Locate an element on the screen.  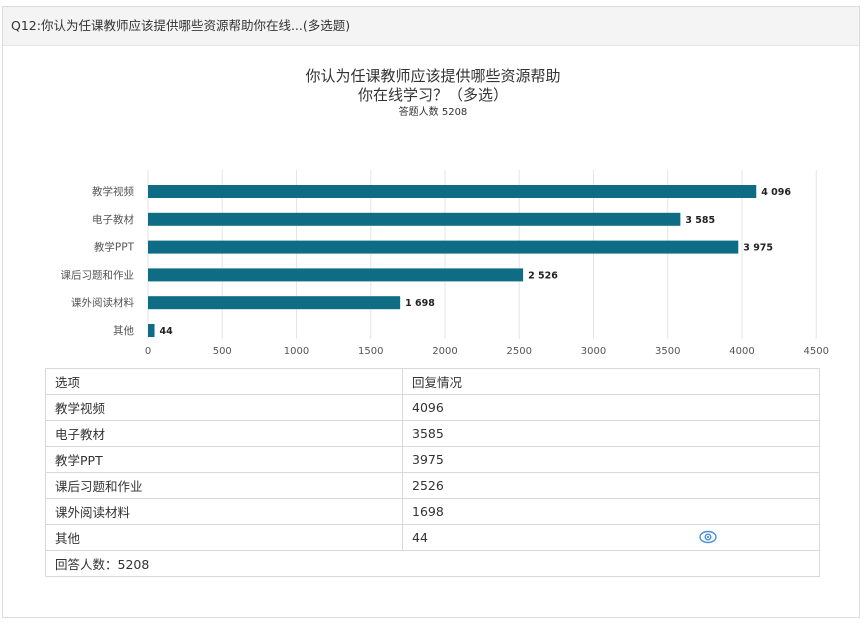
option-cell: 教学PPT is located at coordinates (224, 459).